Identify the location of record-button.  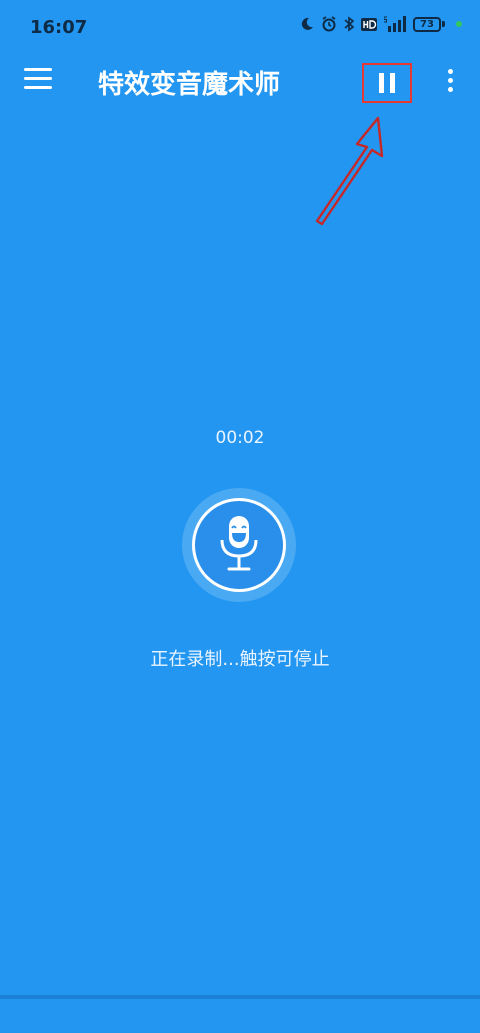
(239, 545).